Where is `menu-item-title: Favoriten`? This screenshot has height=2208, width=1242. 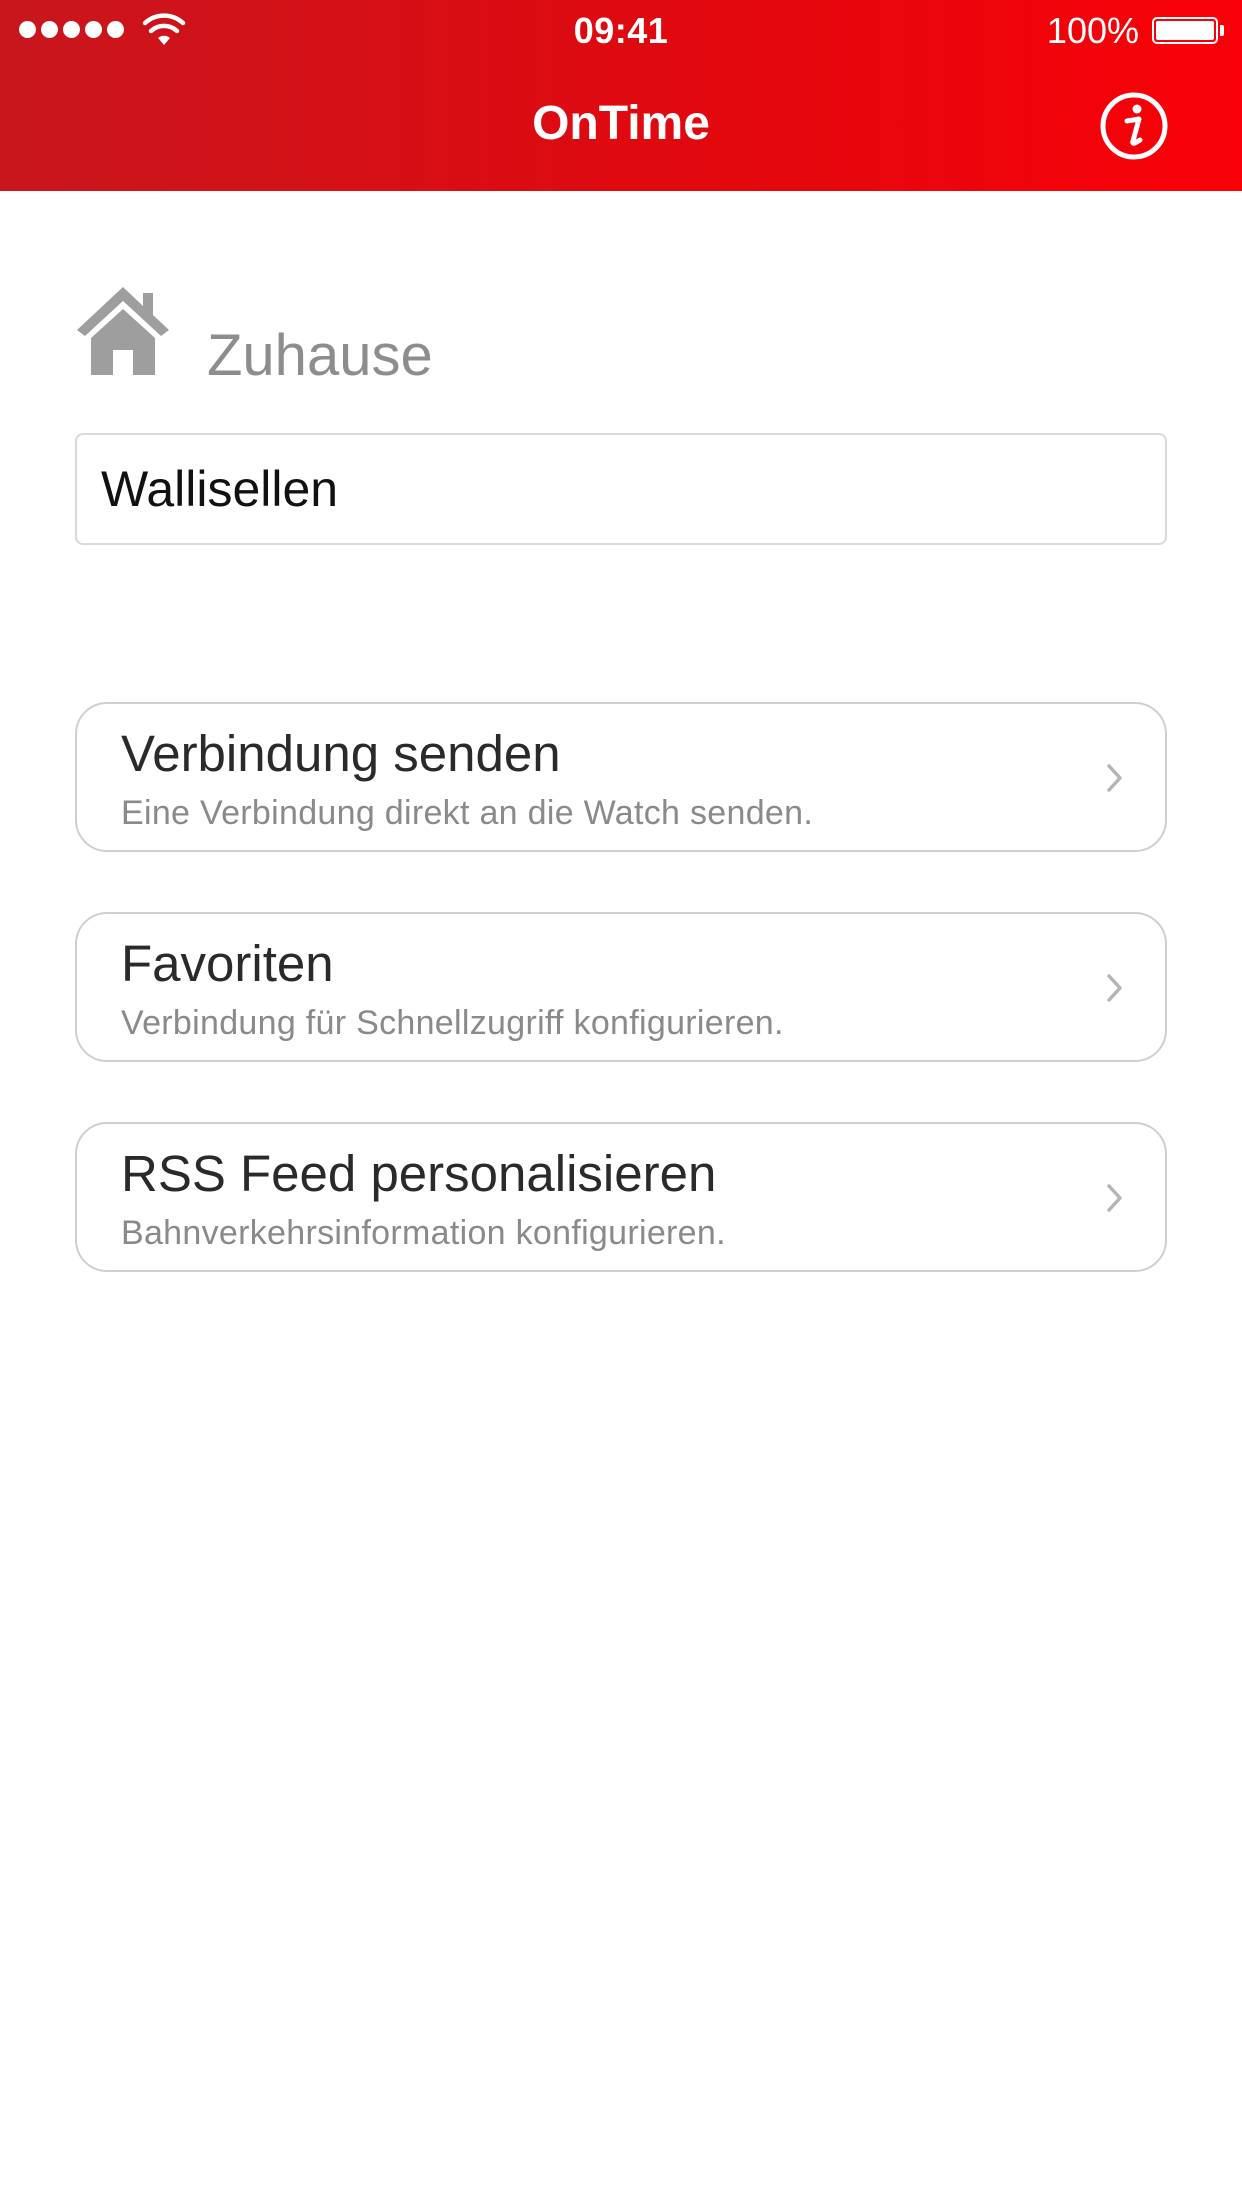
menu-item-title: Favoriten is located at coordinates (227, 963).